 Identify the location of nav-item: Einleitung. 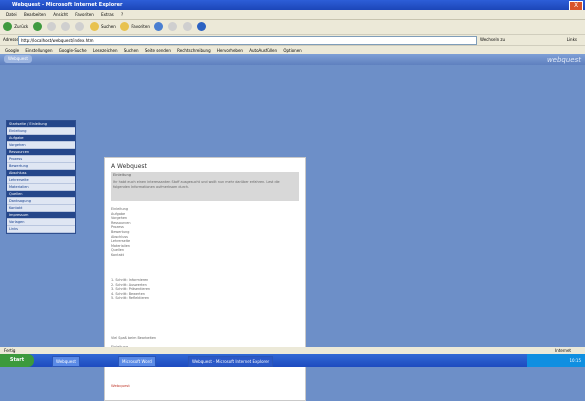
(41, 131).